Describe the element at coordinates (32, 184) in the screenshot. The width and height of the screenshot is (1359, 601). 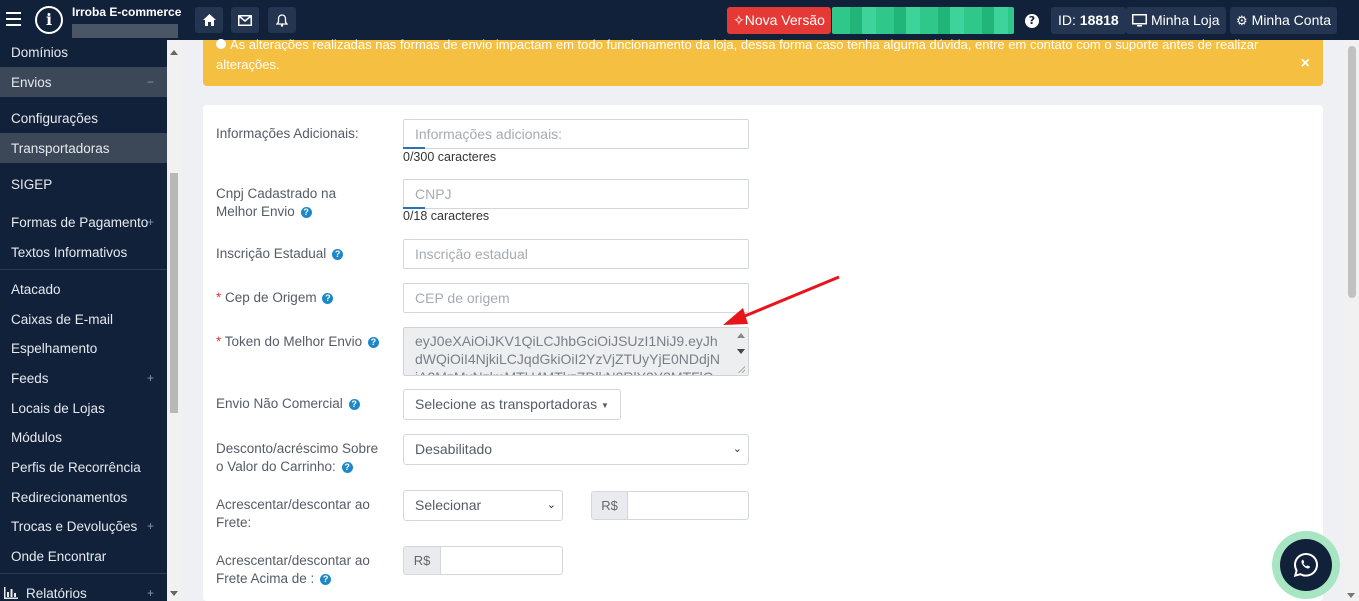
I see `sidebar-item-label: SIGEP` at that location.